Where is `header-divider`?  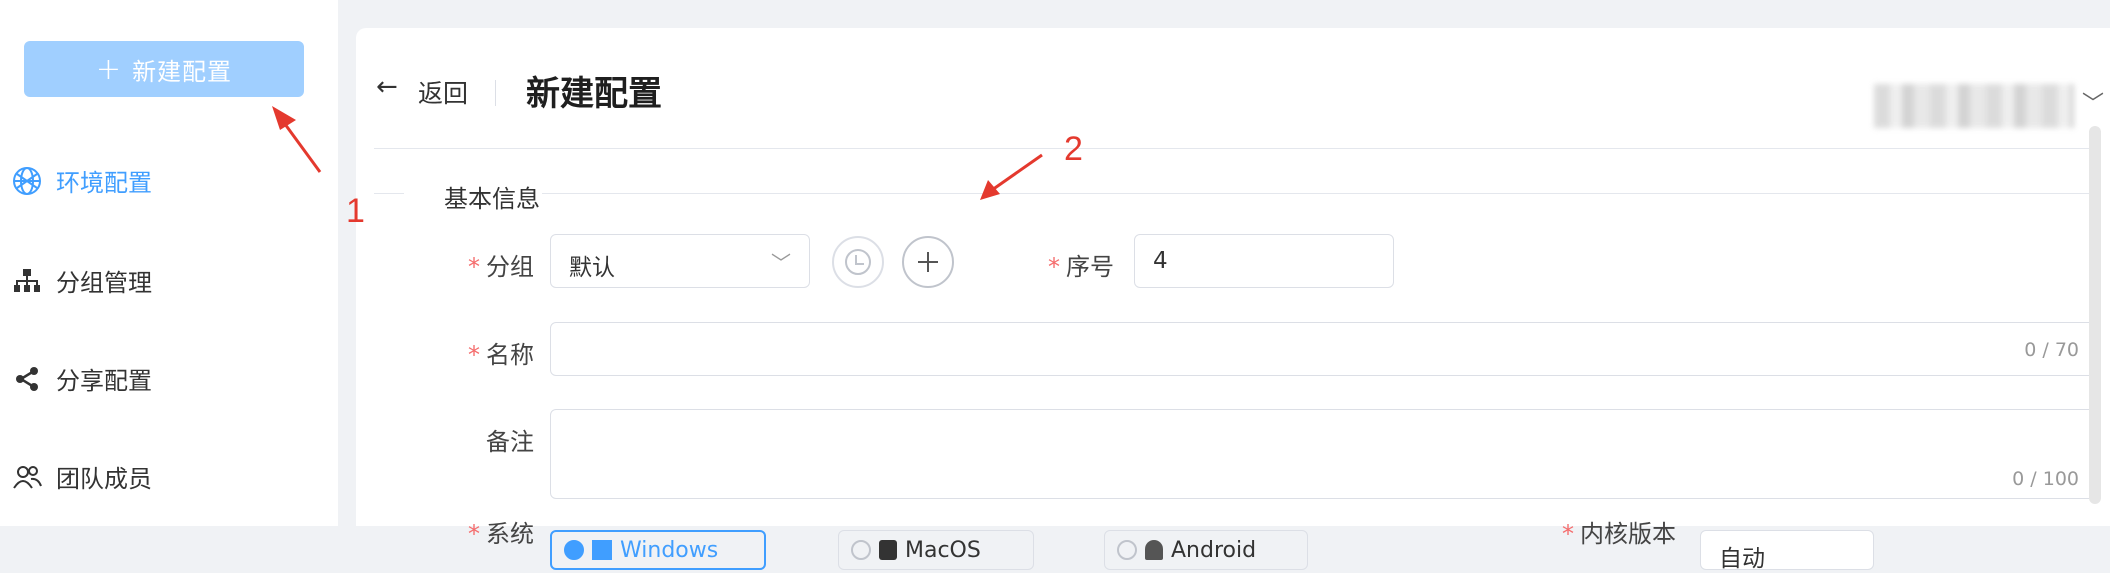
header-divider is located at coordinates (1234, 148).